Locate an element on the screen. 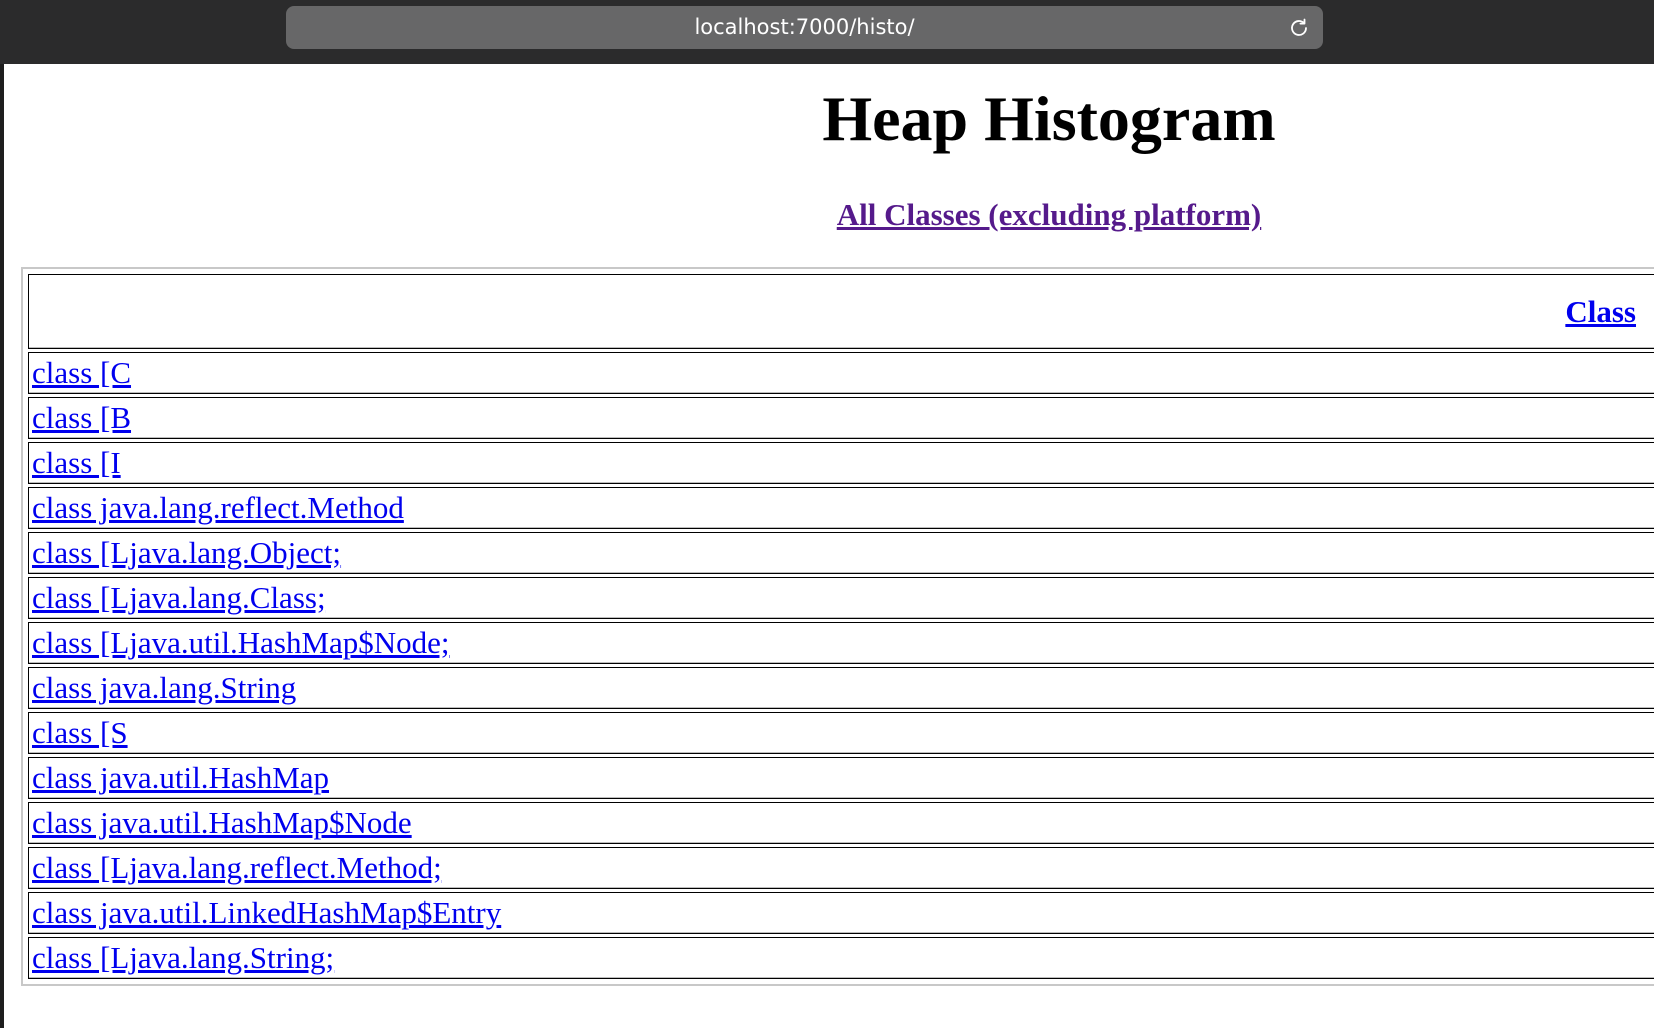 The image size is (1654, 1028). class-cell: class [Ljava.lang.String; is located at coordinates (841, 958).